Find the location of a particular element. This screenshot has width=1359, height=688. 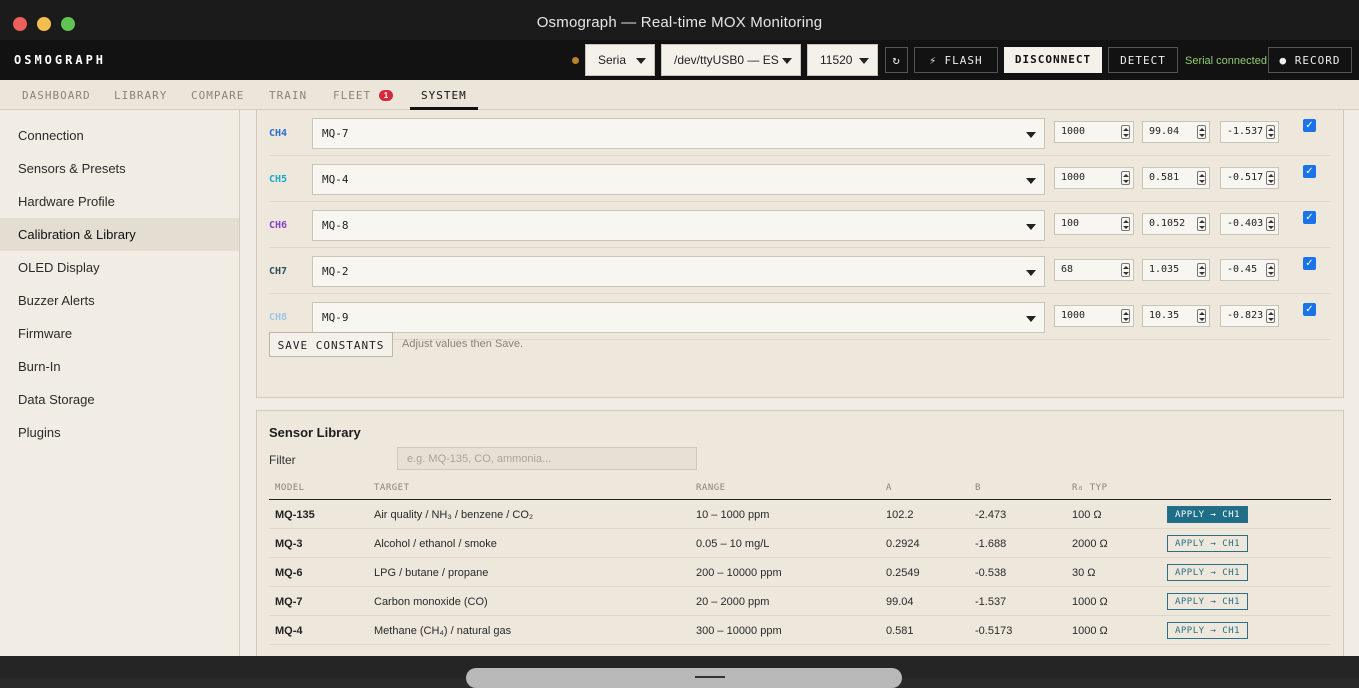

tab-library: LIBRARY is located at coordinates (140, 95).